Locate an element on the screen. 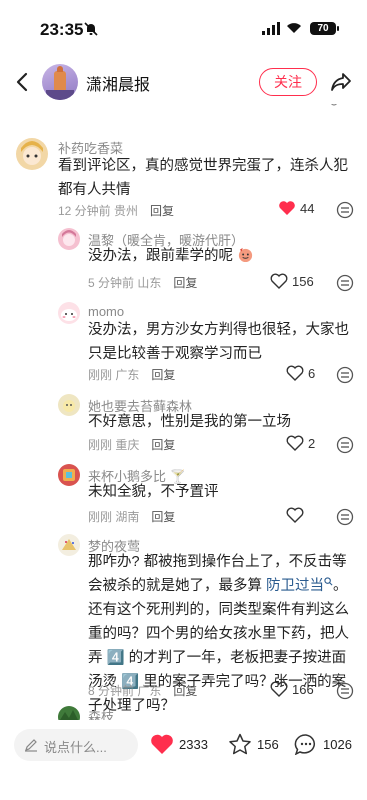 This screenshot has height=800, width=367. back-icon is located at coordinates (22, 82).